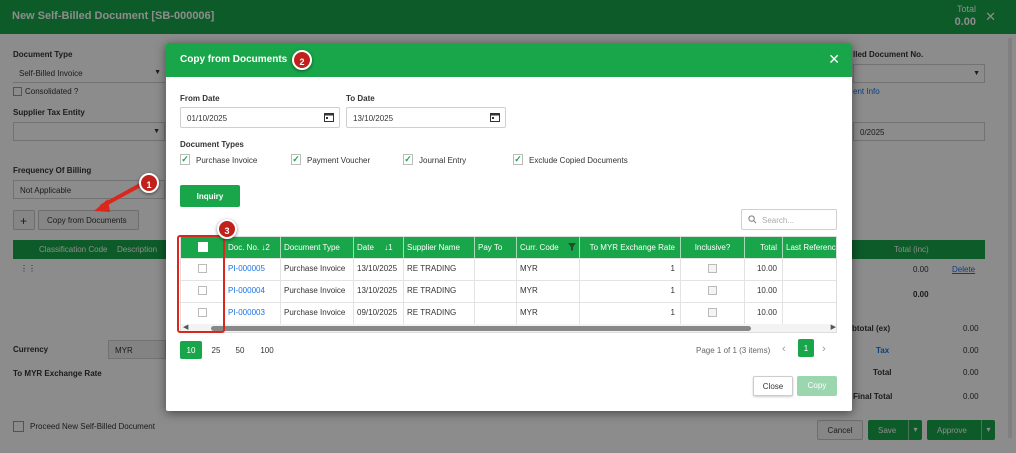 This screenshot has width=1016, height=453. What do you see at coordinates (212, 144) in the screenshot?
I see `document-types-label: Document Types` at bounding box center [212, 144].